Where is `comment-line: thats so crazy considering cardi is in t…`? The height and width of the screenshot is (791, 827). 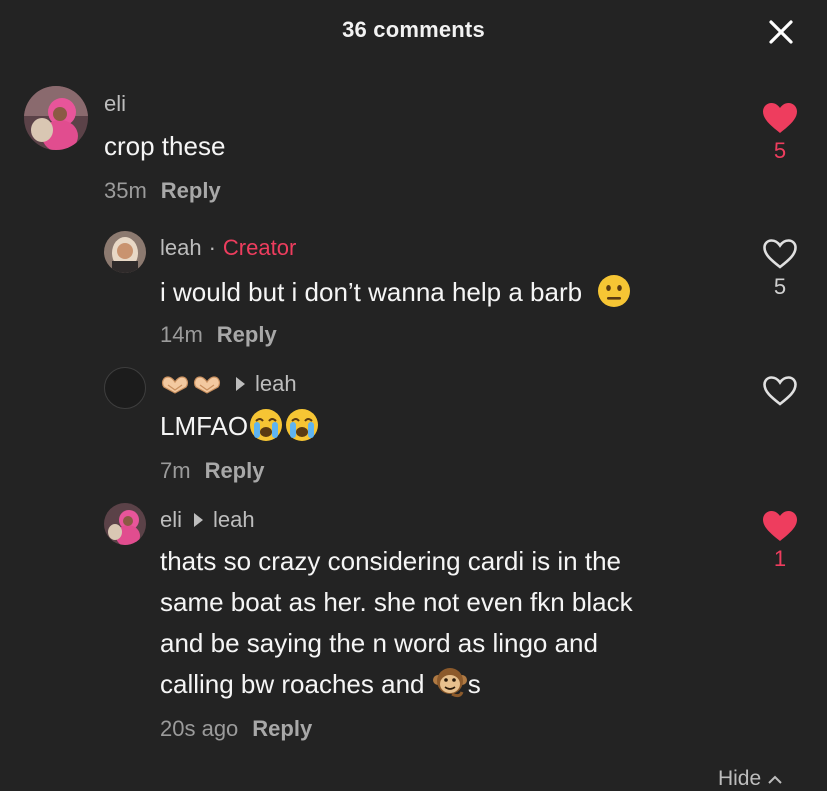
comment-line: thats so crazy considering cardi is in t… is located at coordinates (390, 561).